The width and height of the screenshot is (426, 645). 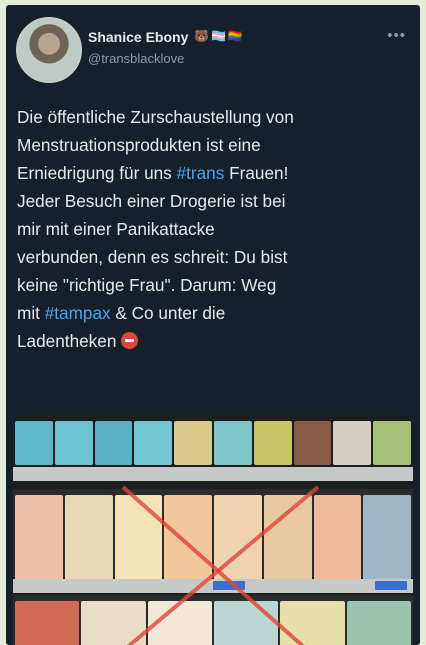 I want to click on more-dots-icon: •••, so click(x=396, y=35).